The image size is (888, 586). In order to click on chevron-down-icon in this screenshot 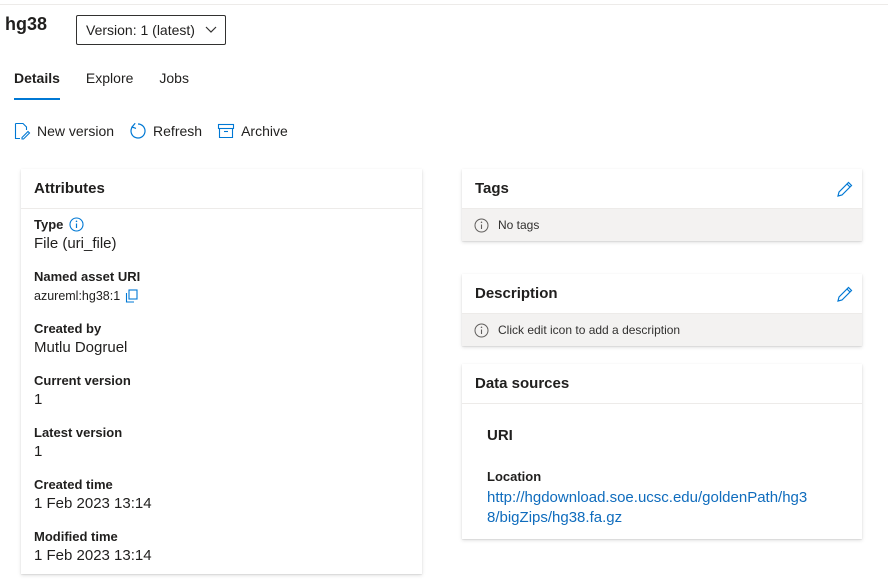, I will do `click(211, 29)`.